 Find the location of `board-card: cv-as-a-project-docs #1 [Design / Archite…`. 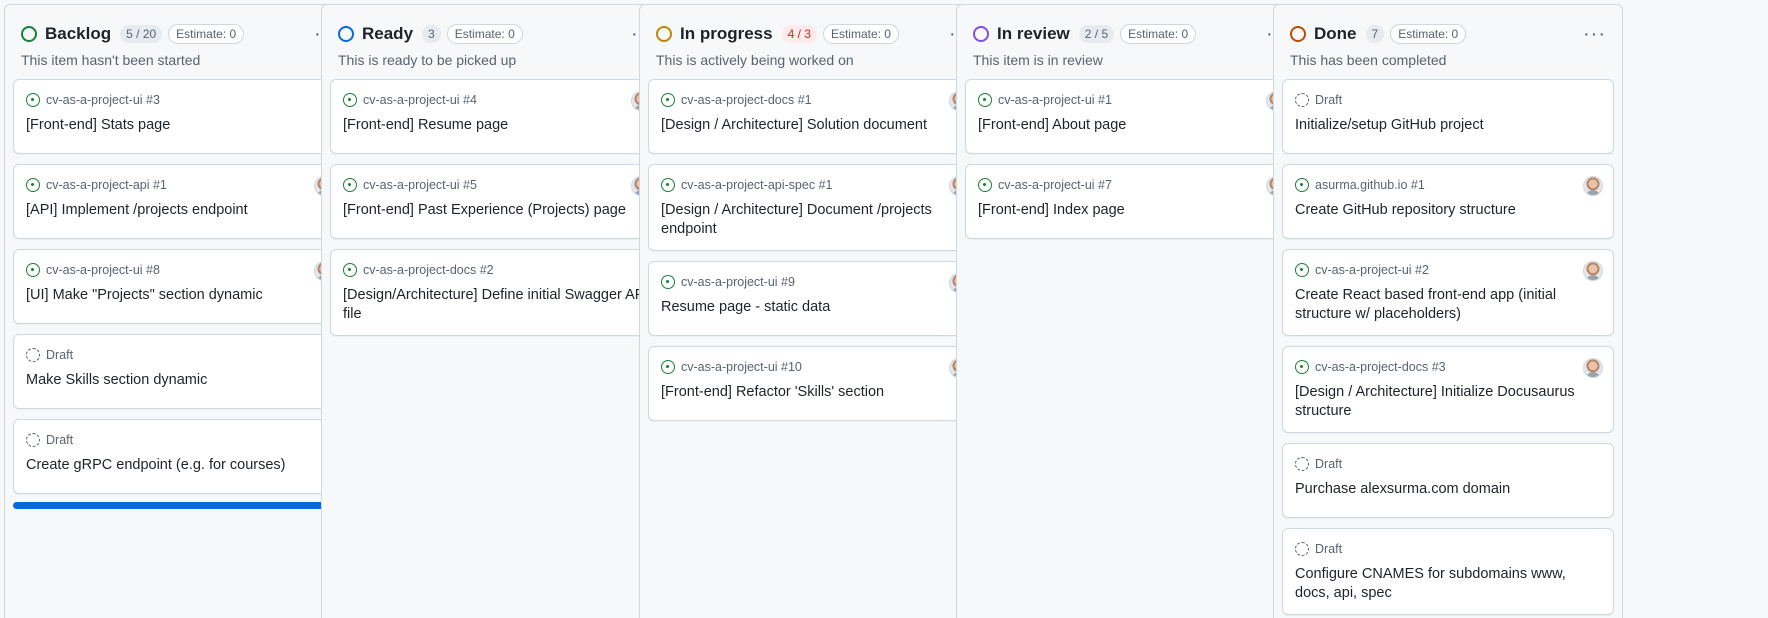

board-card: cv-as-a-project-docs #1 [Design / Archite… is located at coordinates (814, 116).